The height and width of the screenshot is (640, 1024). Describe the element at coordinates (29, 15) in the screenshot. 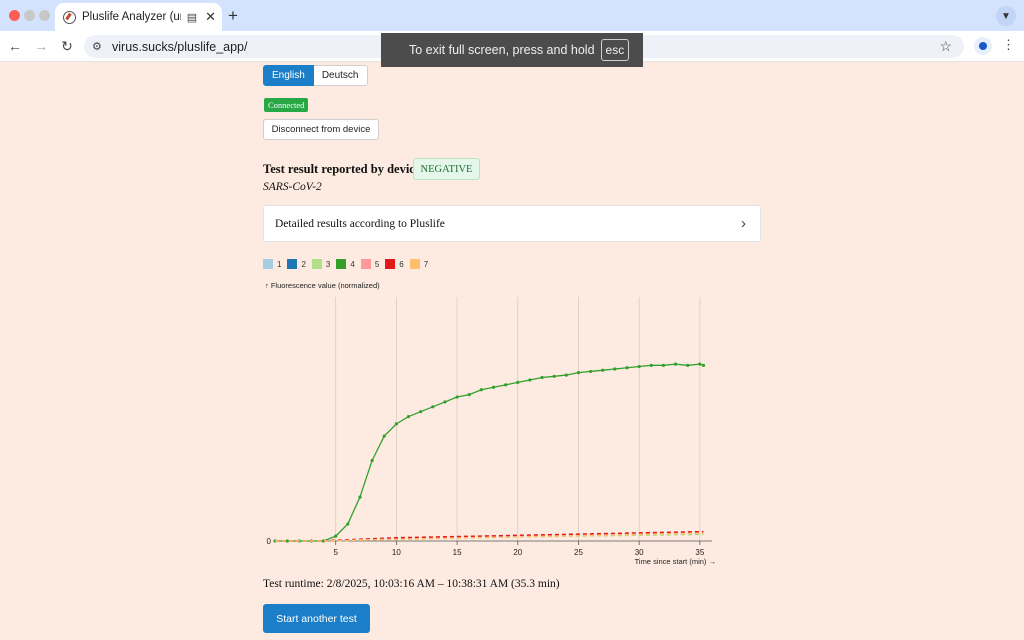

I see `window-minimize-button` at that location.